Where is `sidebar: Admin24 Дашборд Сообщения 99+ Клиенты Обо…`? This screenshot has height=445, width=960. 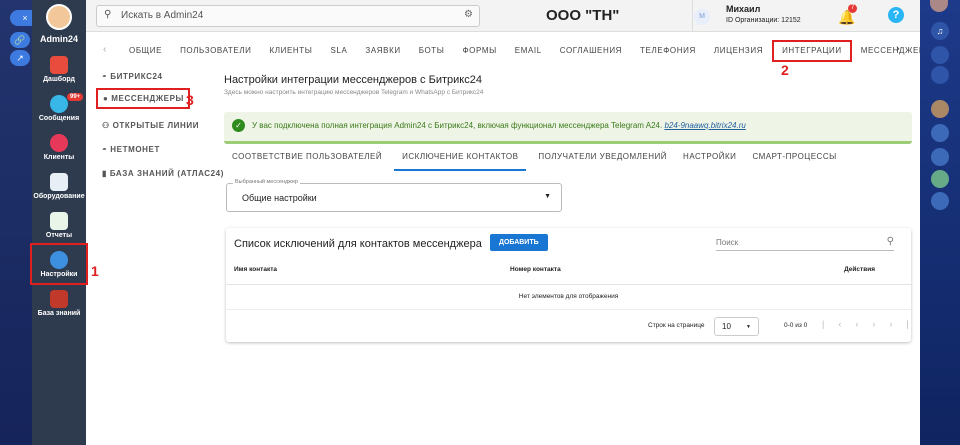
sidebar: Admin24 Дашборд Сообщения 99+ Клиенты Обо… is located at coordinates (59, 222).